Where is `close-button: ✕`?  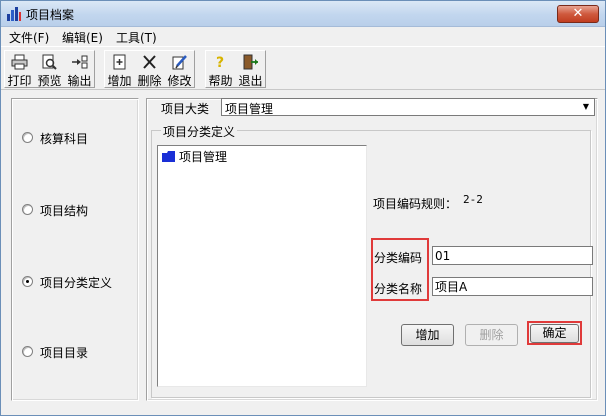
close-button: ✕ is located at coordinates (578, 14).